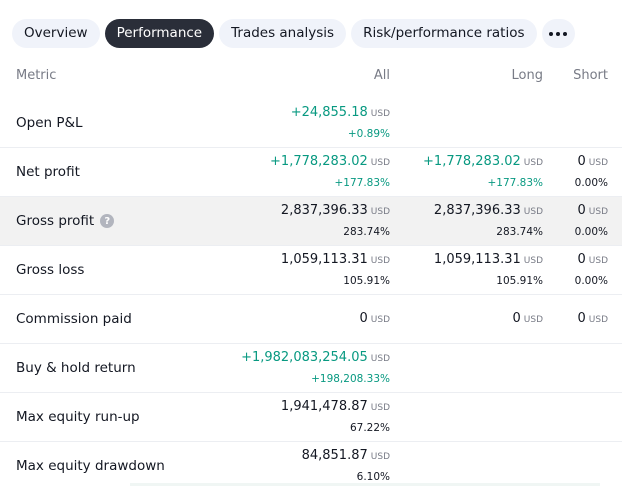 The height and width of the screenshot is (486, 622). I want to click on tab-risk-performance-ratios: Risk/performance ratios, so click(444, 33).